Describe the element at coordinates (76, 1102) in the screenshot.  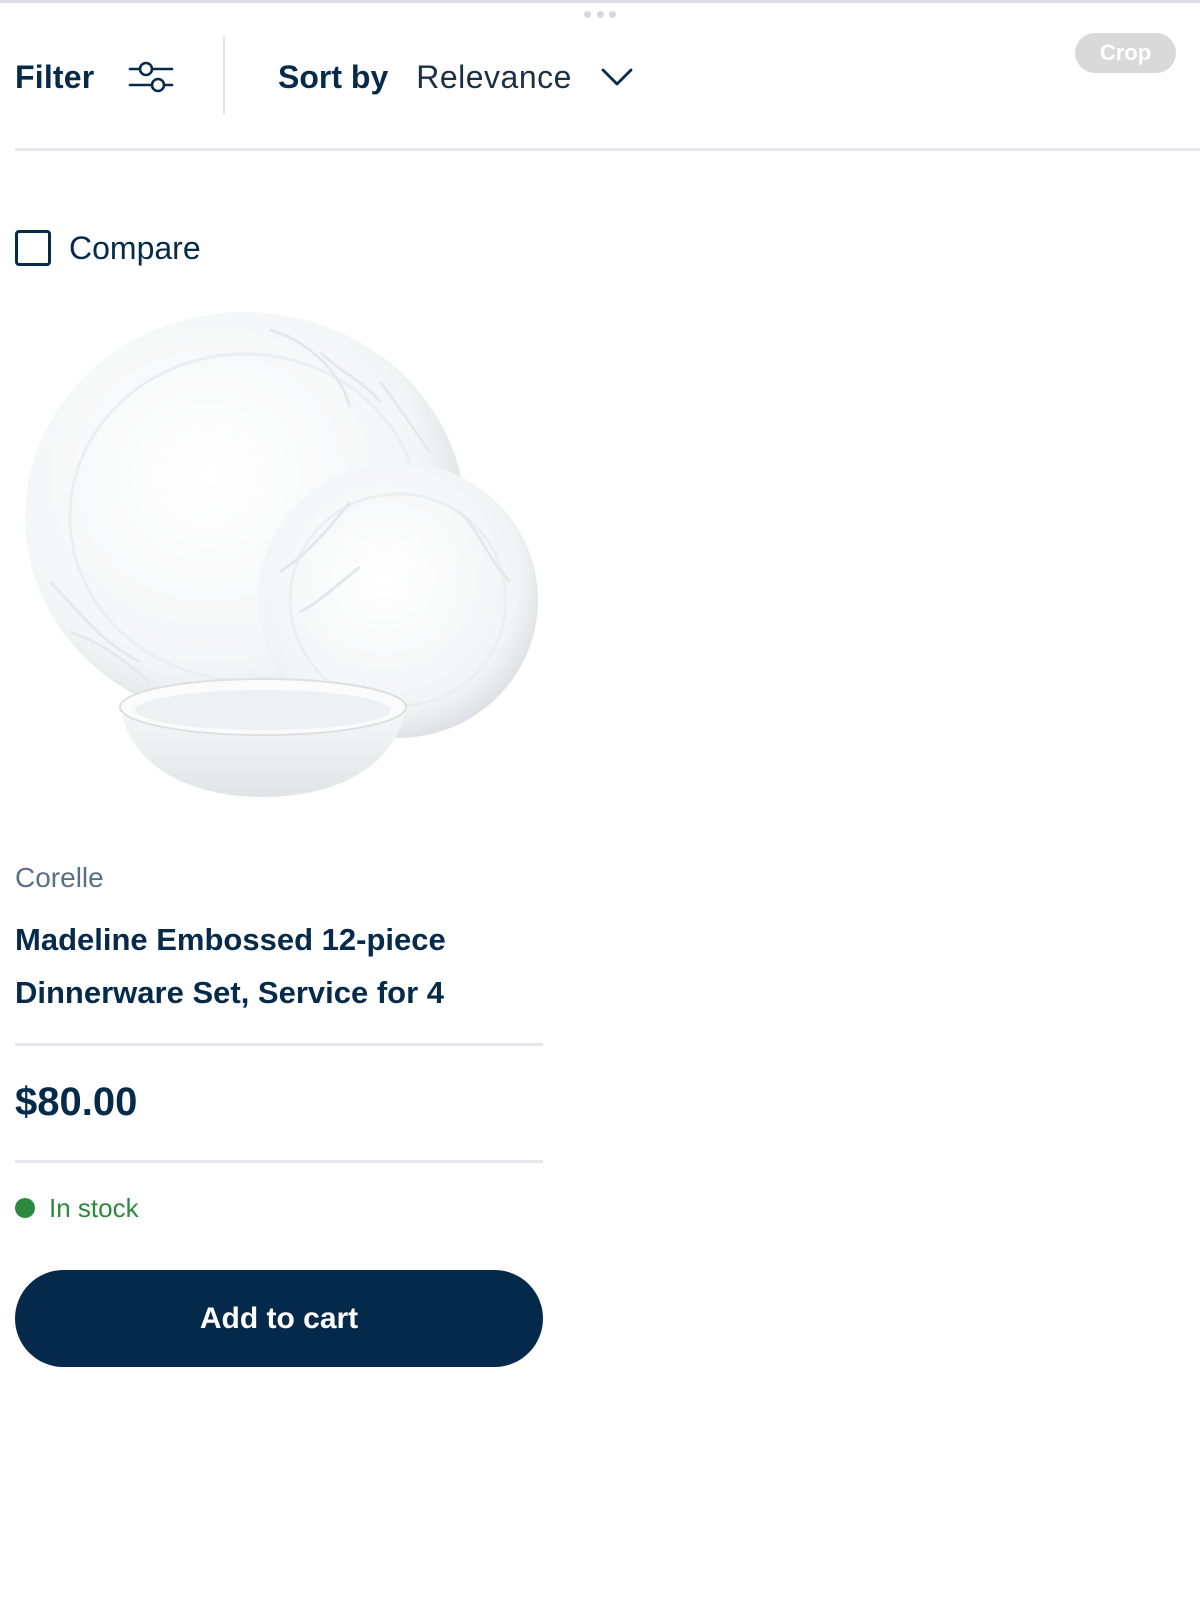
I see `product-price: $80.00` at that location.